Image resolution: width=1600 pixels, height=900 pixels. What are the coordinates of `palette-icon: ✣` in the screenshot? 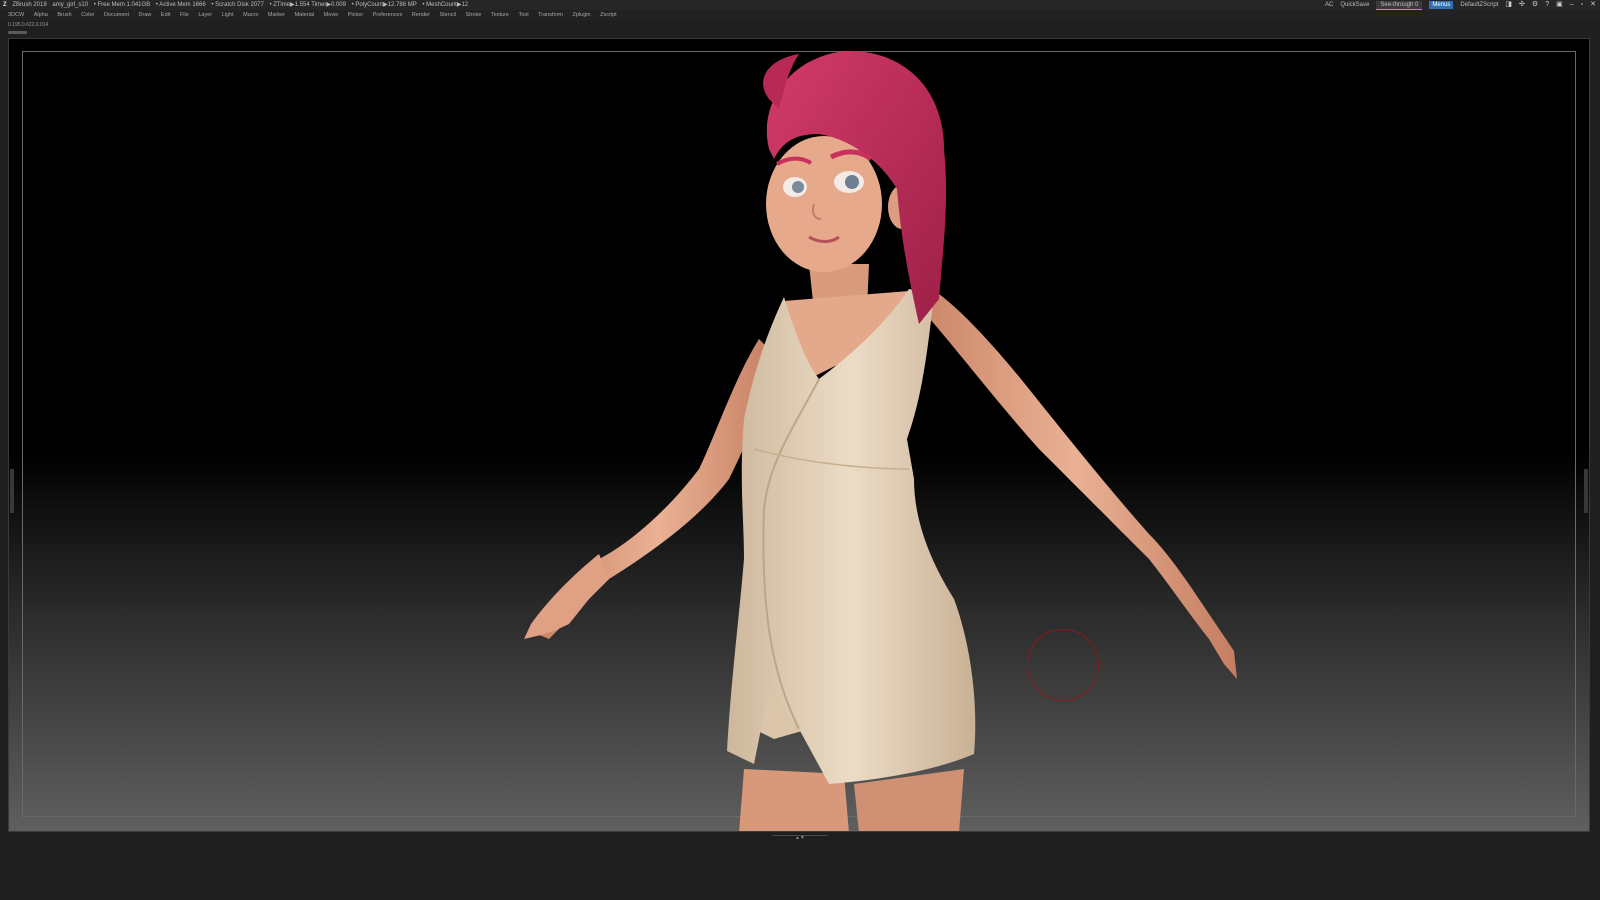 It's located at (1522, 5).